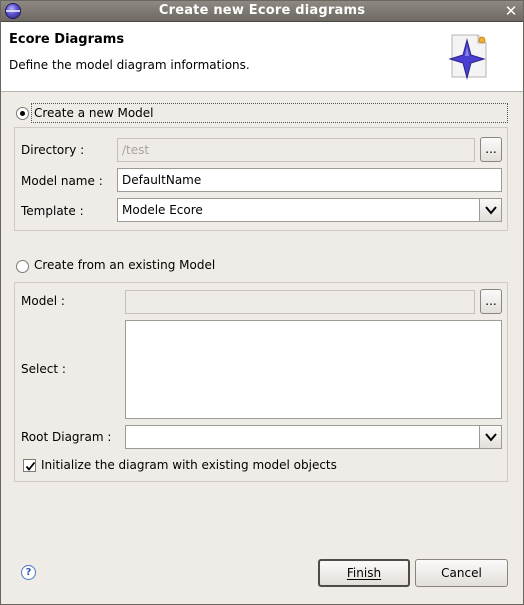 The height and width of the screenshot is (605, 524). What do you see at coordinates (52, 211) in the screenshot?
I see `template-label: Template :` at bounding box center [52, 211].